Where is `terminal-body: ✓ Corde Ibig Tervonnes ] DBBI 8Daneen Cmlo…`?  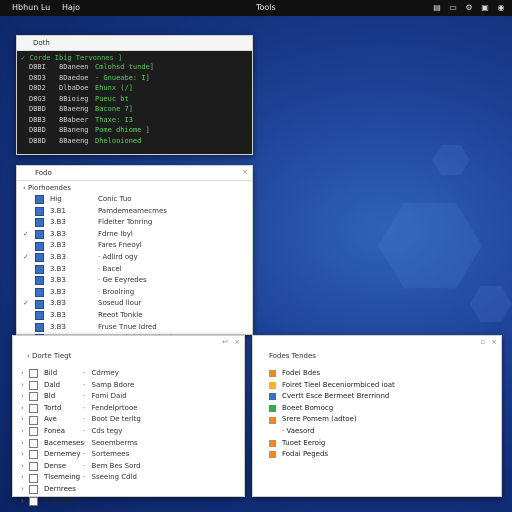
terminal-body: ✓ Corde Ibig Tervonnes ] DBBI 8Daneen Cmlo… is located at coordinates (134, 102).